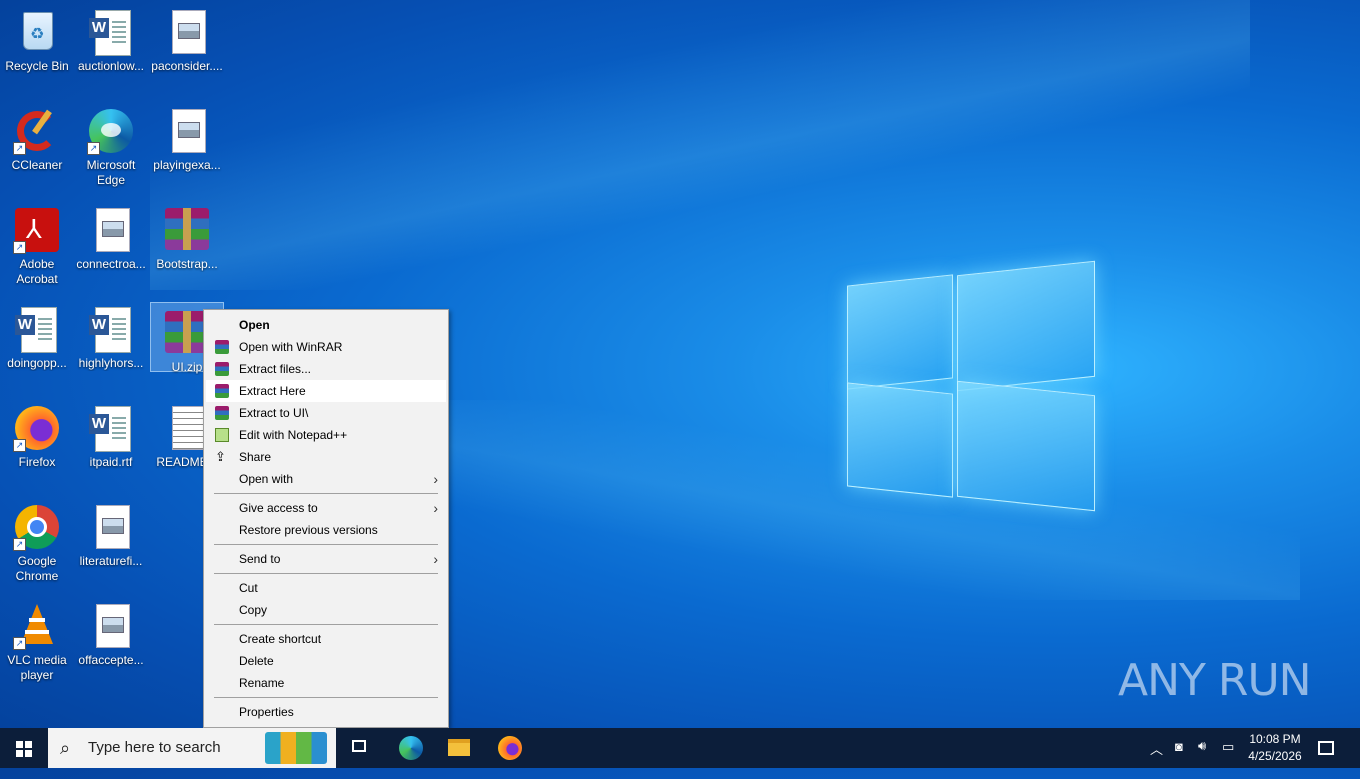 The height and width of the screenshot is (779, 1360). What do you see at coordinates (1228, 746) in the screenshot?
I see `network-icon: ▭` at bounding box center [1228, 746].